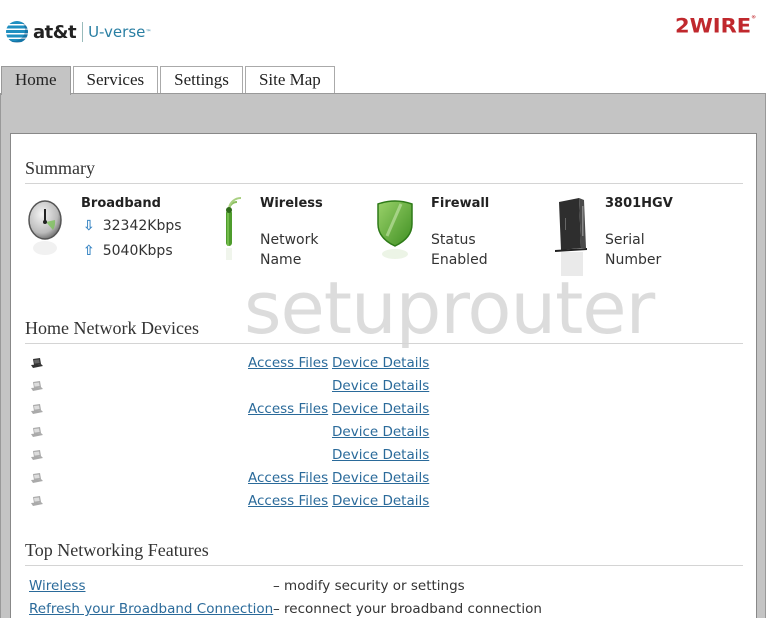 The height and width of the screenshot is (618, 768). Describe the element at coordinates (453, 240) in the screenshot. I see `firewall-status-label: Status` at that location.